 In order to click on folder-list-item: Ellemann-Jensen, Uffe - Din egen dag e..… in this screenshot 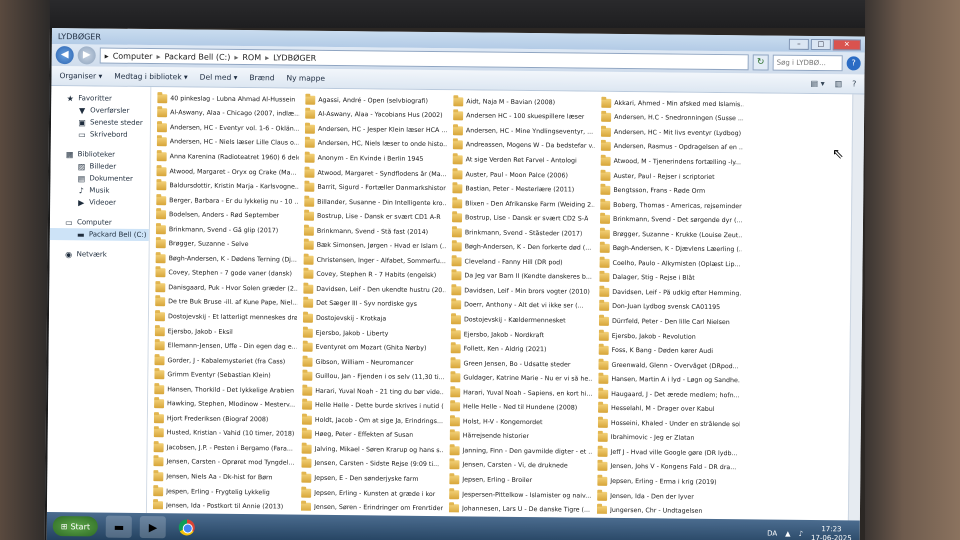, I will do `click(225, 346)`.